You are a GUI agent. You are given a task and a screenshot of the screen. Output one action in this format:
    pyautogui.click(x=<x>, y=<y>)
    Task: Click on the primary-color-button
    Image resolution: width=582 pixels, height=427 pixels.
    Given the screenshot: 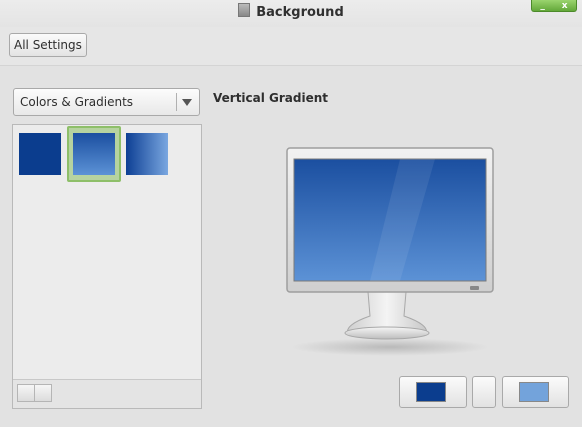 What is the action you would take?
    pyautogui.click(x=433, y=392)
    